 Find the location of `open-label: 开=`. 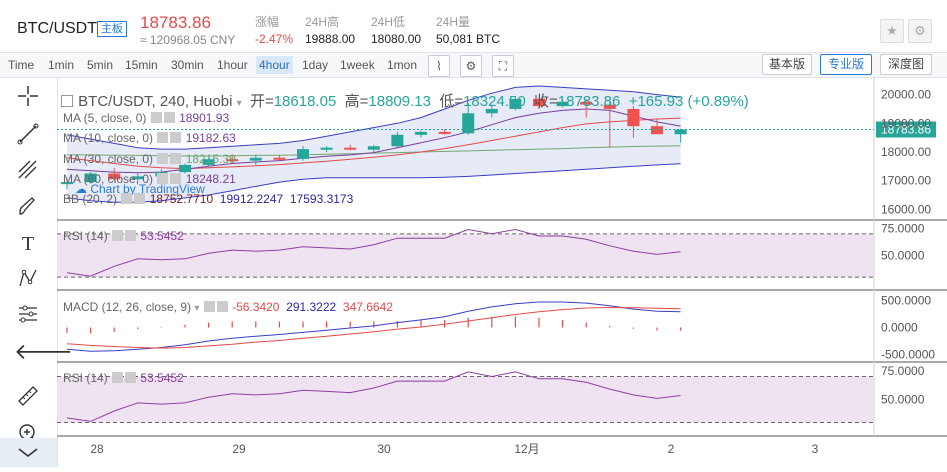

open-label: 开= is located at coordinates (261, 101).